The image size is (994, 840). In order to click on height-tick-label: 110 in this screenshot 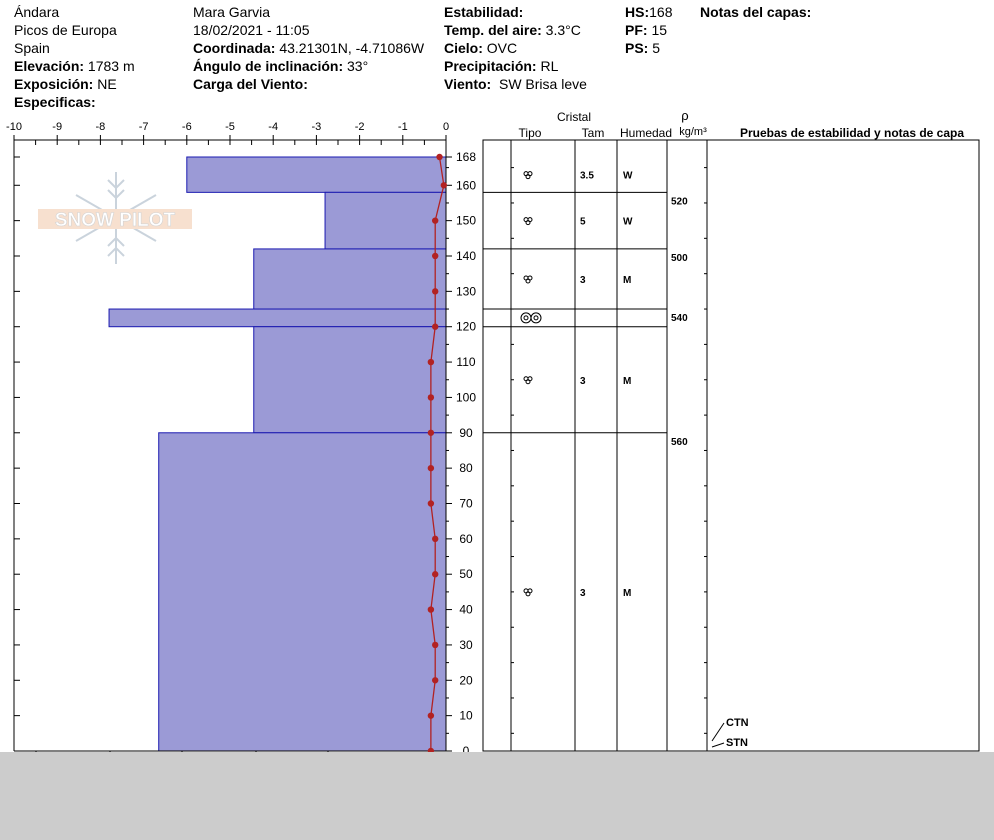, I will do `click(465, 362)`.